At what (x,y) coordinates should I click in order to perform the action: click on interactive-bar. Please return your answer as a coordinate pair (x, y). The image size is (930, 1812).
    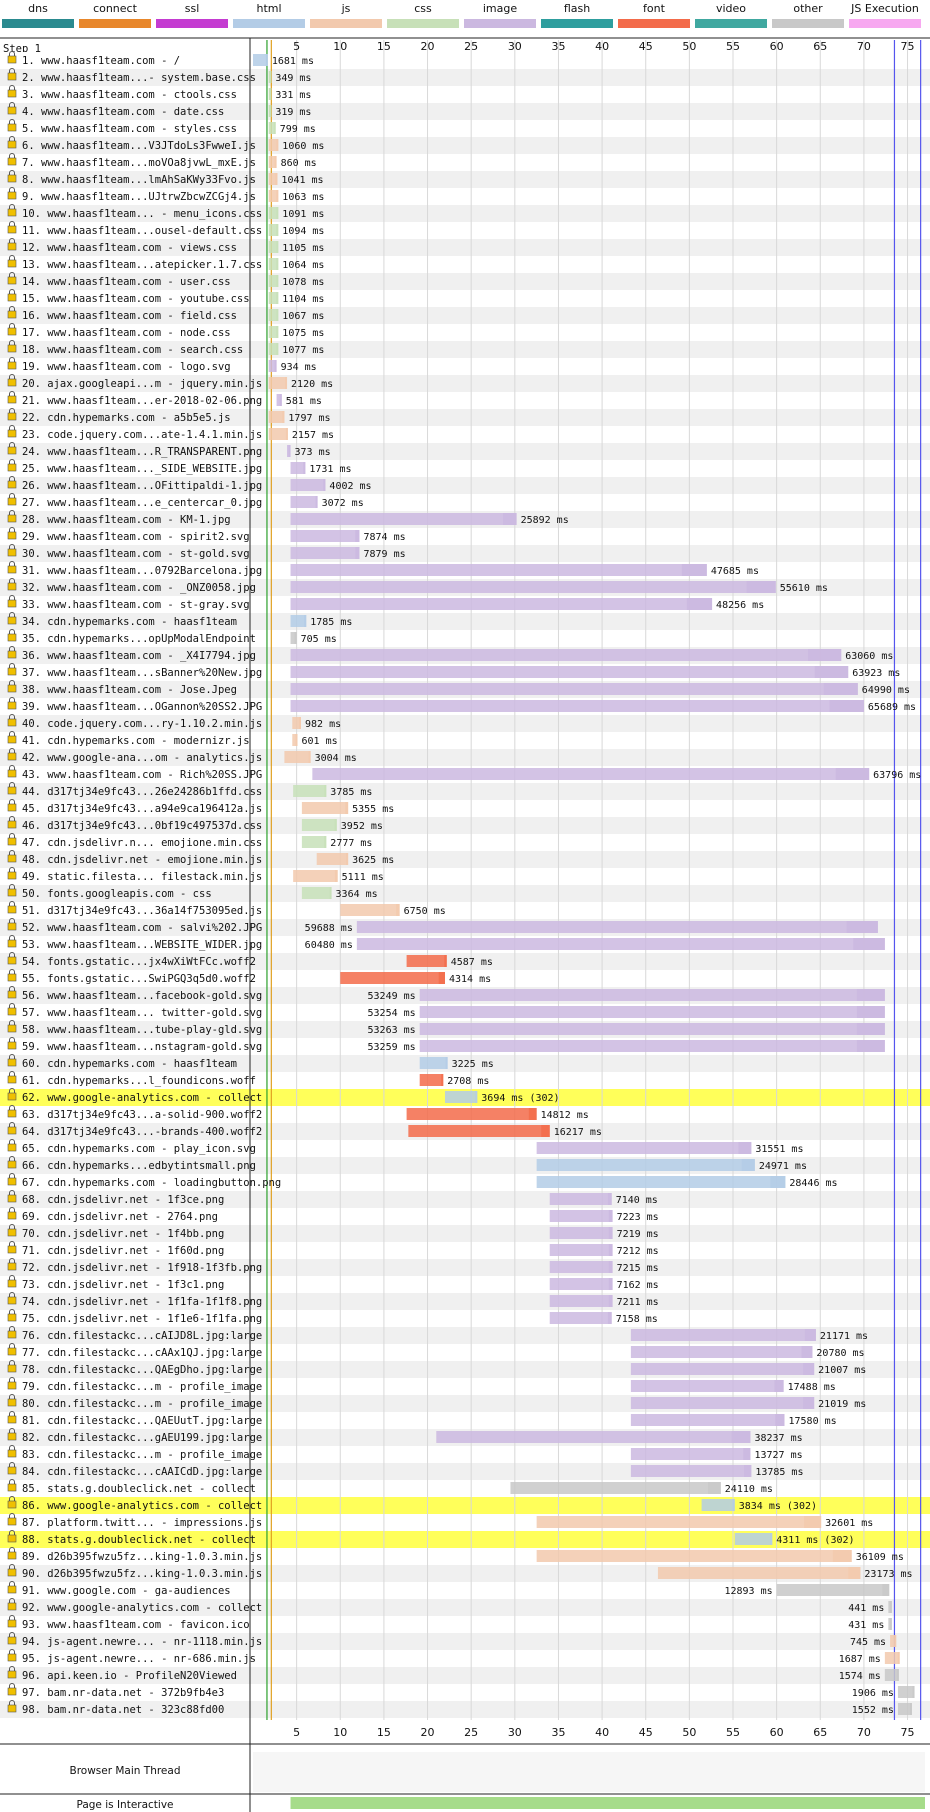
    Looking at the image, I should click on (607, 1803).